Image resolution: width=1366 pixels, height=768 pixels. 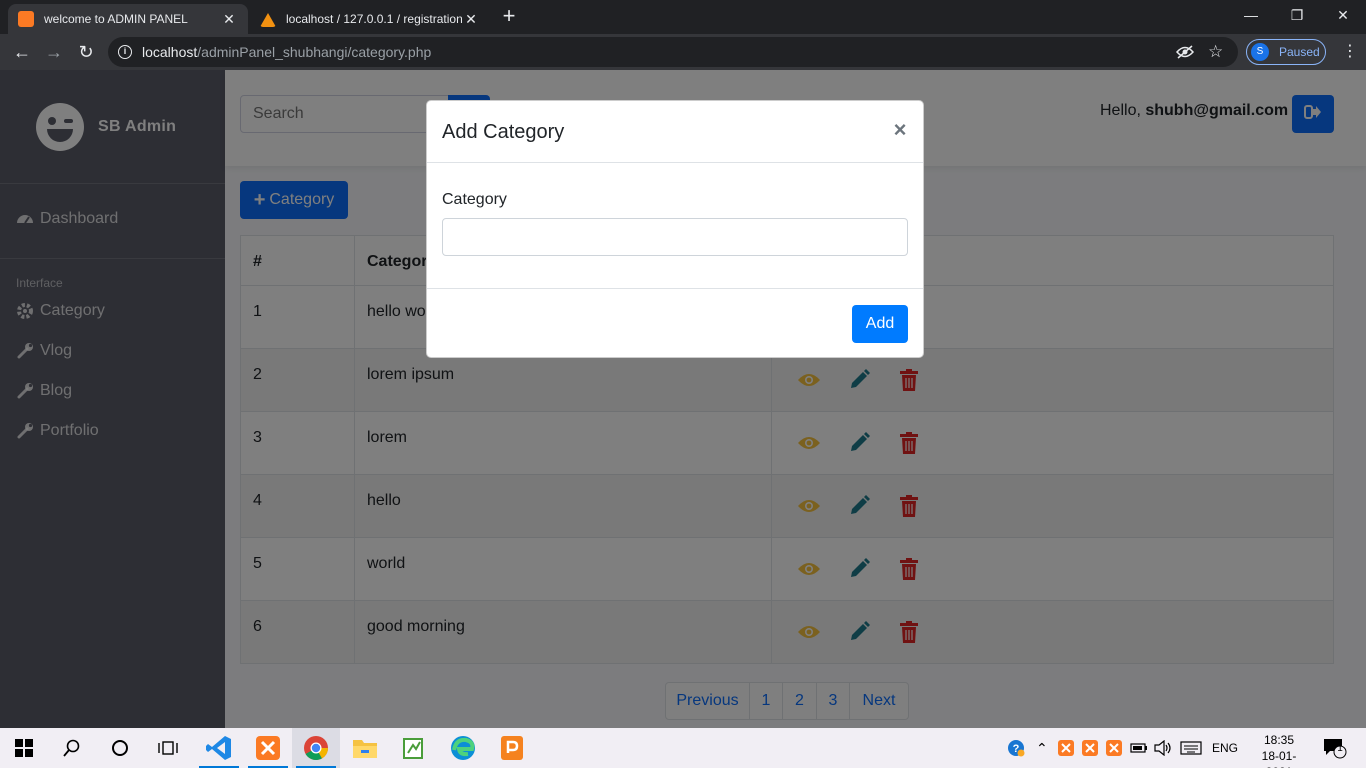 What do you see at coordinates (86, 52) in the screenshot?
I see `reload-icon: ↻` at bounding box center [86, 52].